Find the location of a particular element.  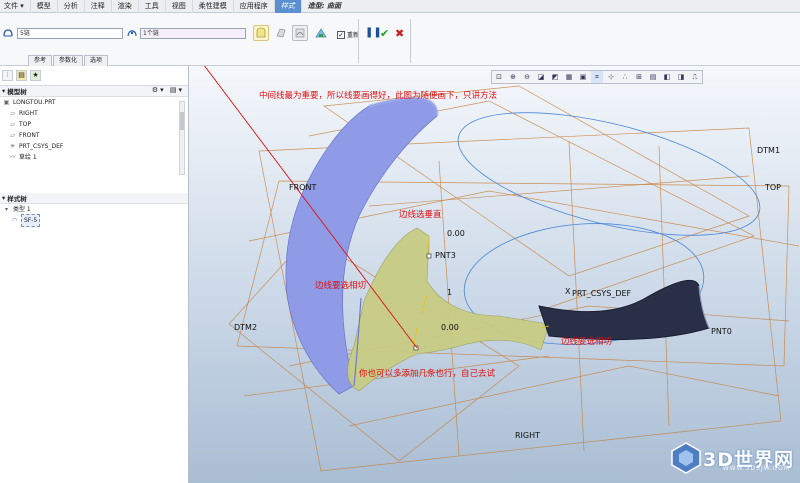

layer-tree-icon: ⫶ is located at coordinates (7, 75).